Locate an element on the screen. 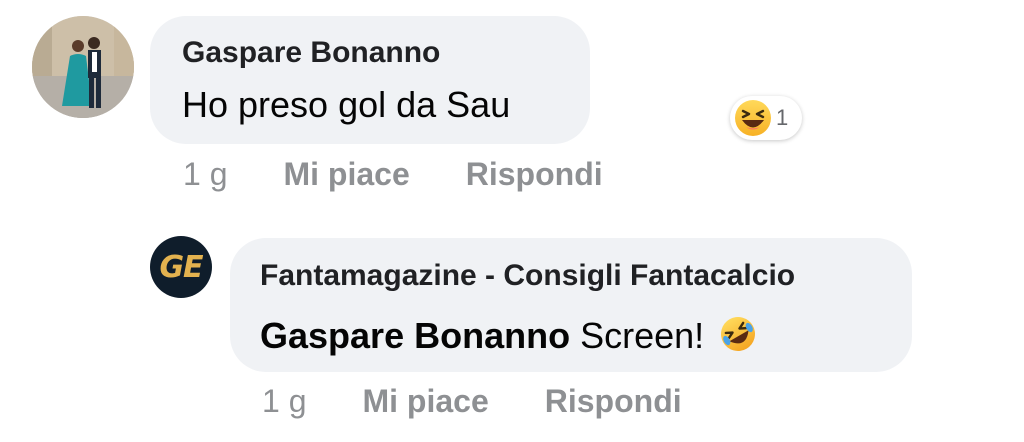  comment-text: Ho preso gol da Sau is located at coordinates (346, 104).